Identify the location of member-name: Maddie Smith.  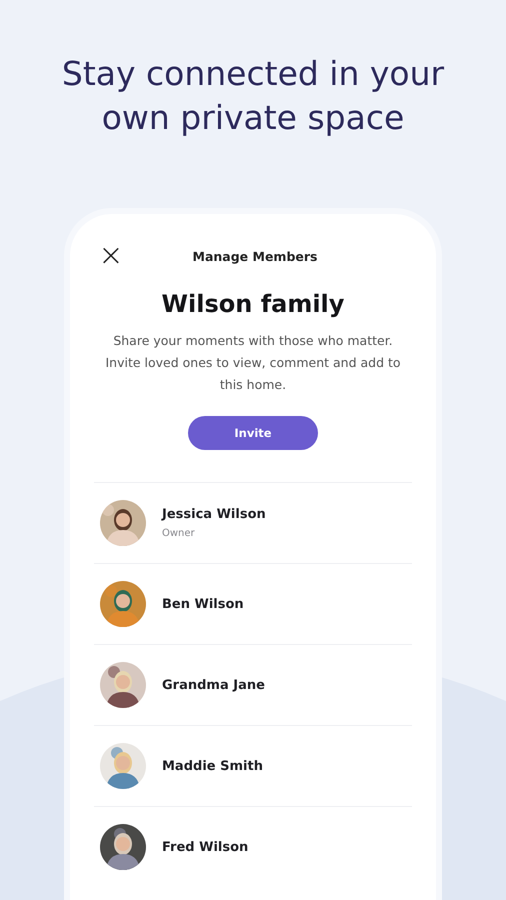
(212, 766).